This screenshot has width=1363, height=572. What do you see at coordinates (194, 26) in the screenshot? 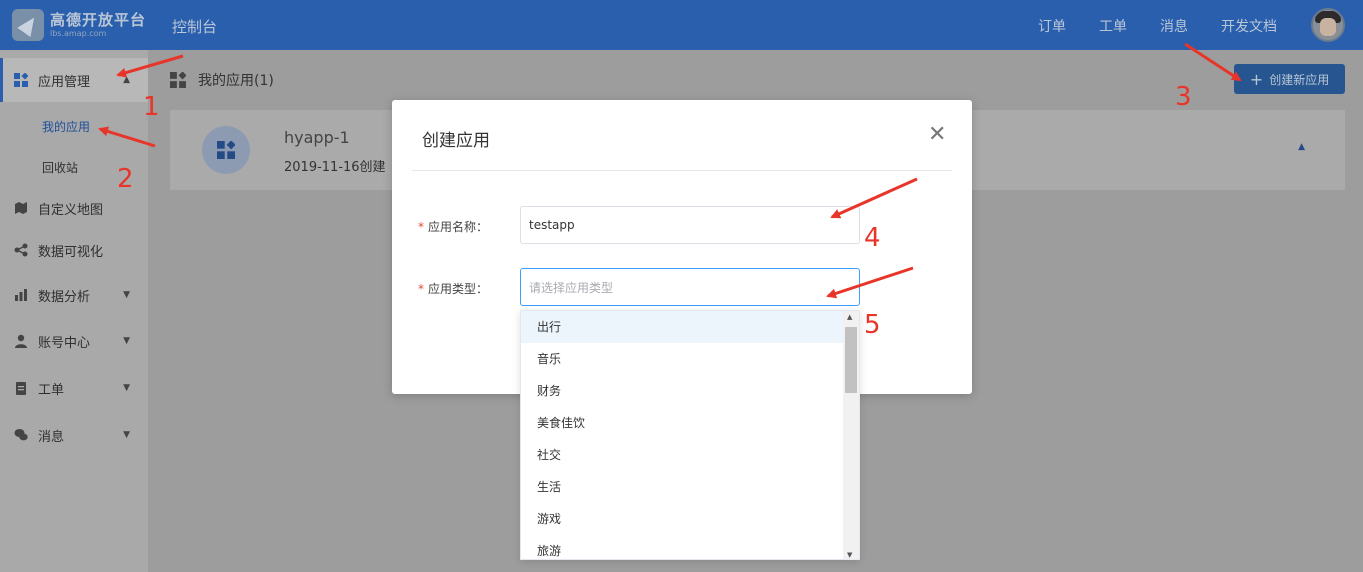
I see `console-title: 控制台` at bounding box center [194, 26].